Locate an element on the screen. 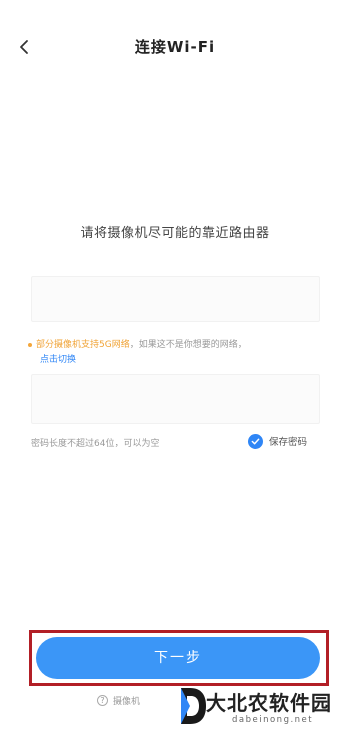  switch-network-link: 点击切换 is located at coordinates (58, 360).